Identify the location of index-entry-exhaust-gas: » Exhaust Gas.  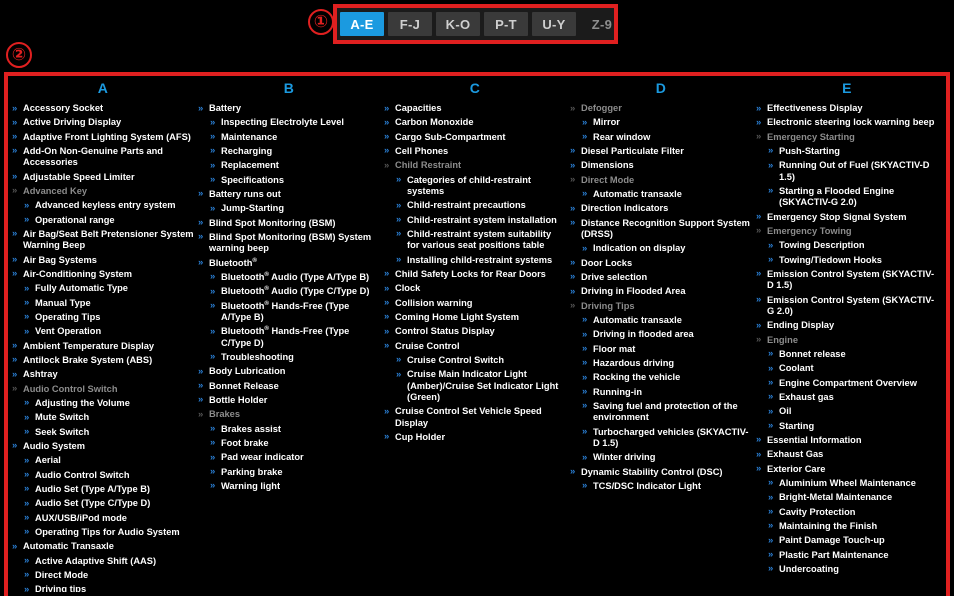
(847, 454).